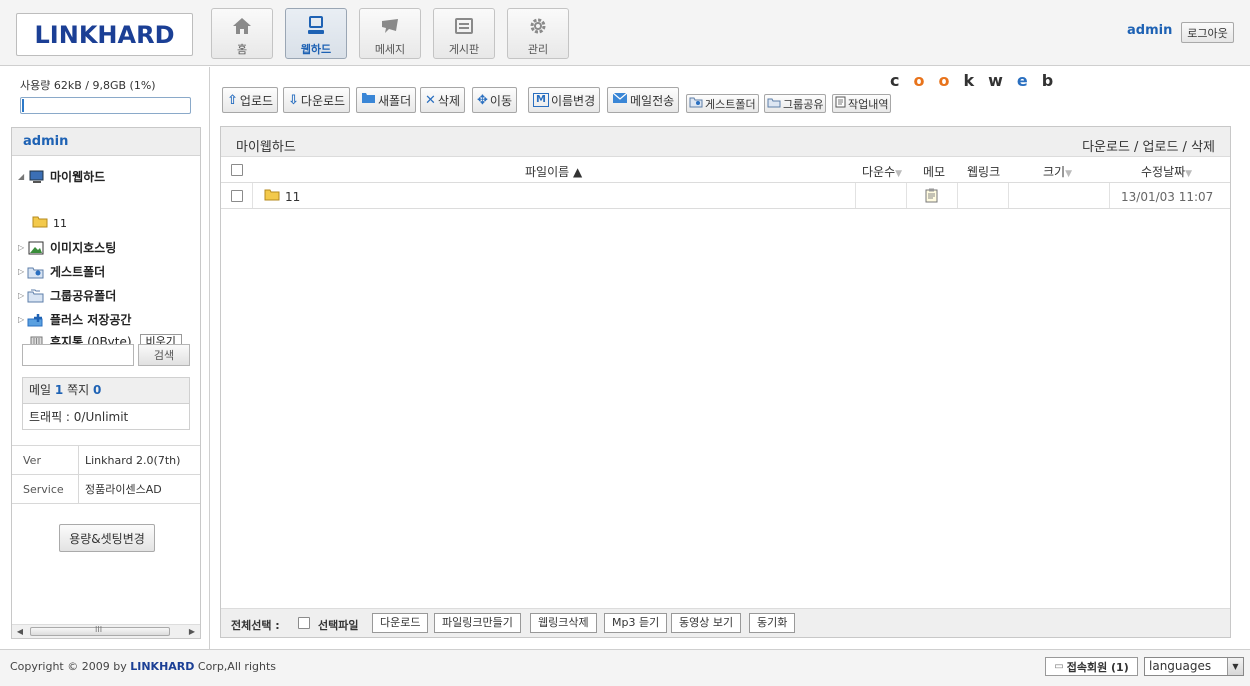  Describe the element at coordinates (902, 80) in the screenshot. I see `cookweb-letter: c` at that location.